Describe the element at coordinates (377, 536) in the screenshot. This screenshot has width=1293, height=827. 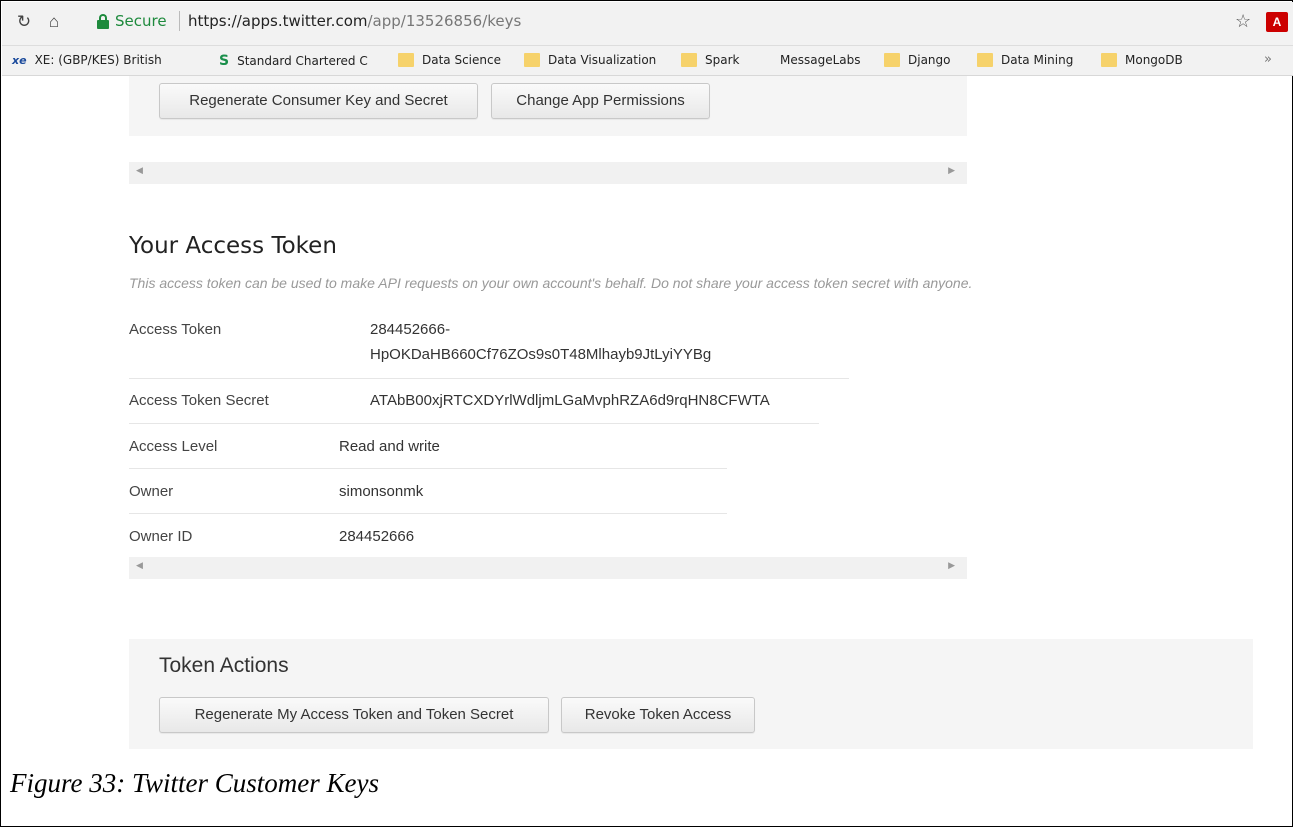
I see `owner-id-value: 284452666` at that location.